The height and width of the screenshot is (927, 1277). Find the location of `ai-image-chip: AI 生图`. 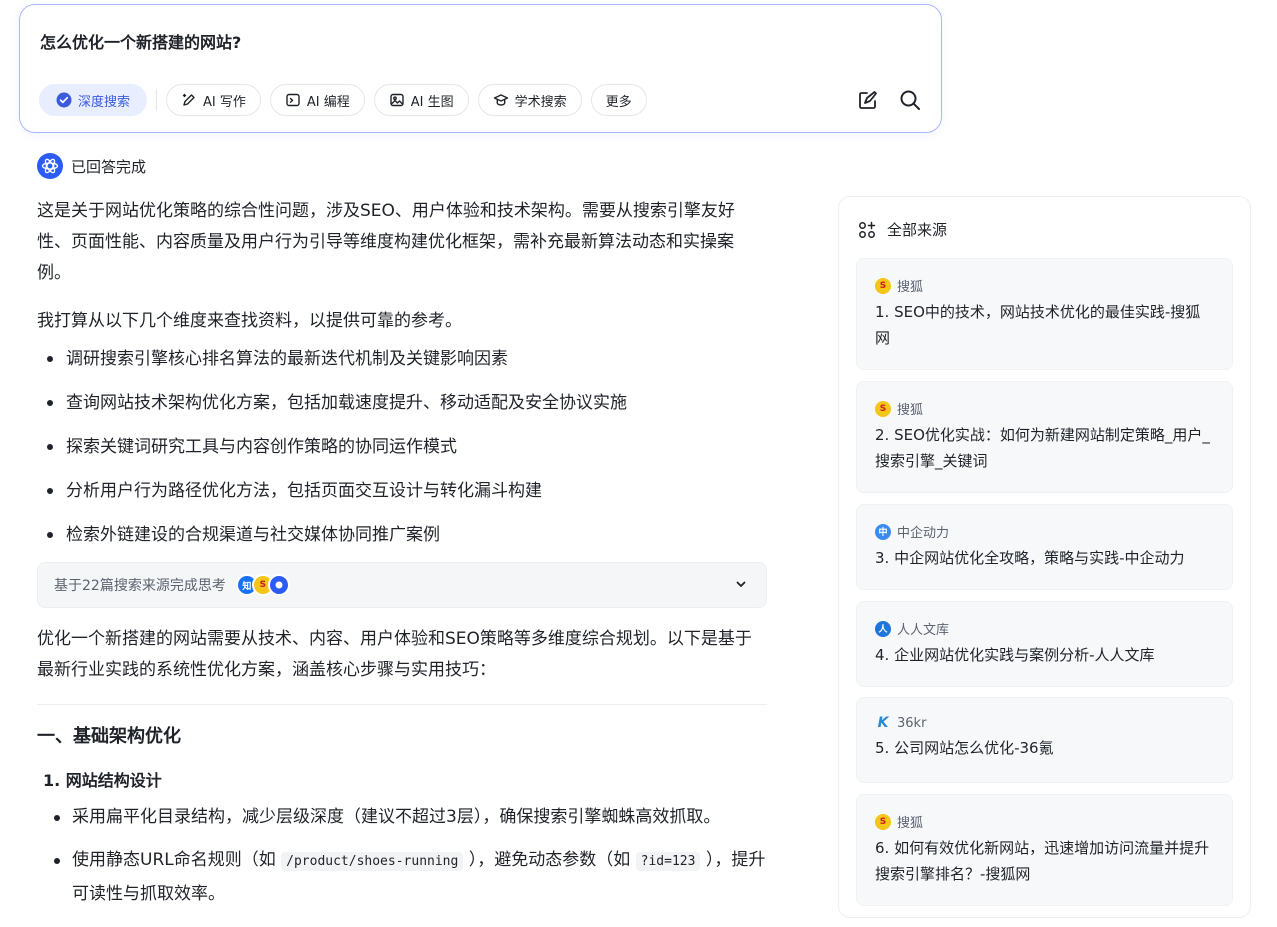

ai-image-chip: AI 生图 is located at coordinates (421, 100).